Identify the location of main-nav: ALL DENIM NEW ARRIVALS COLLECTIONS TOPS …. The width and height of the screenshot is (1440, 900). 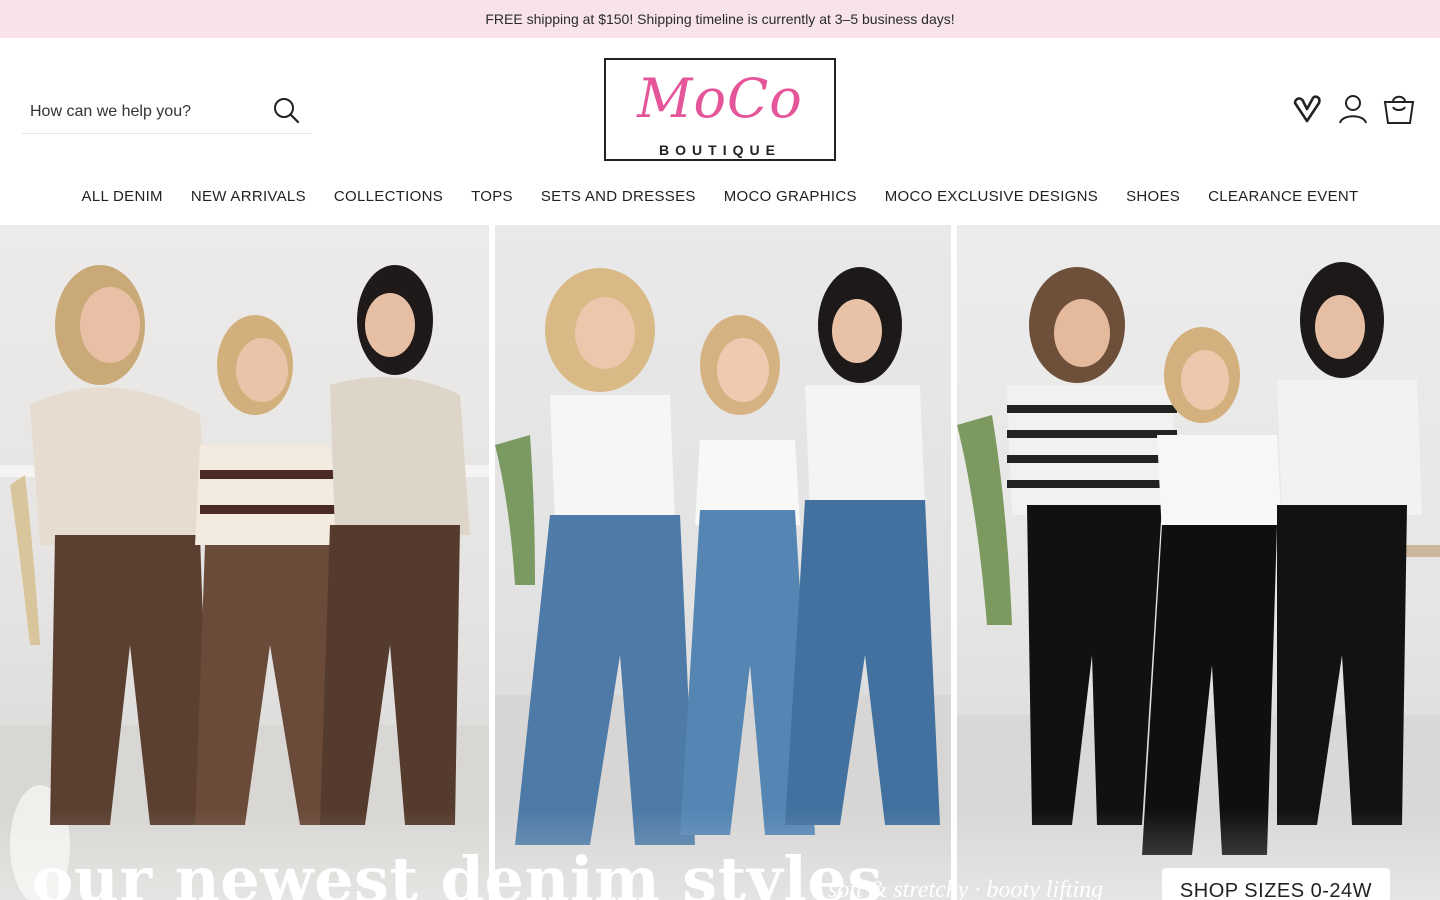
(720, 199).